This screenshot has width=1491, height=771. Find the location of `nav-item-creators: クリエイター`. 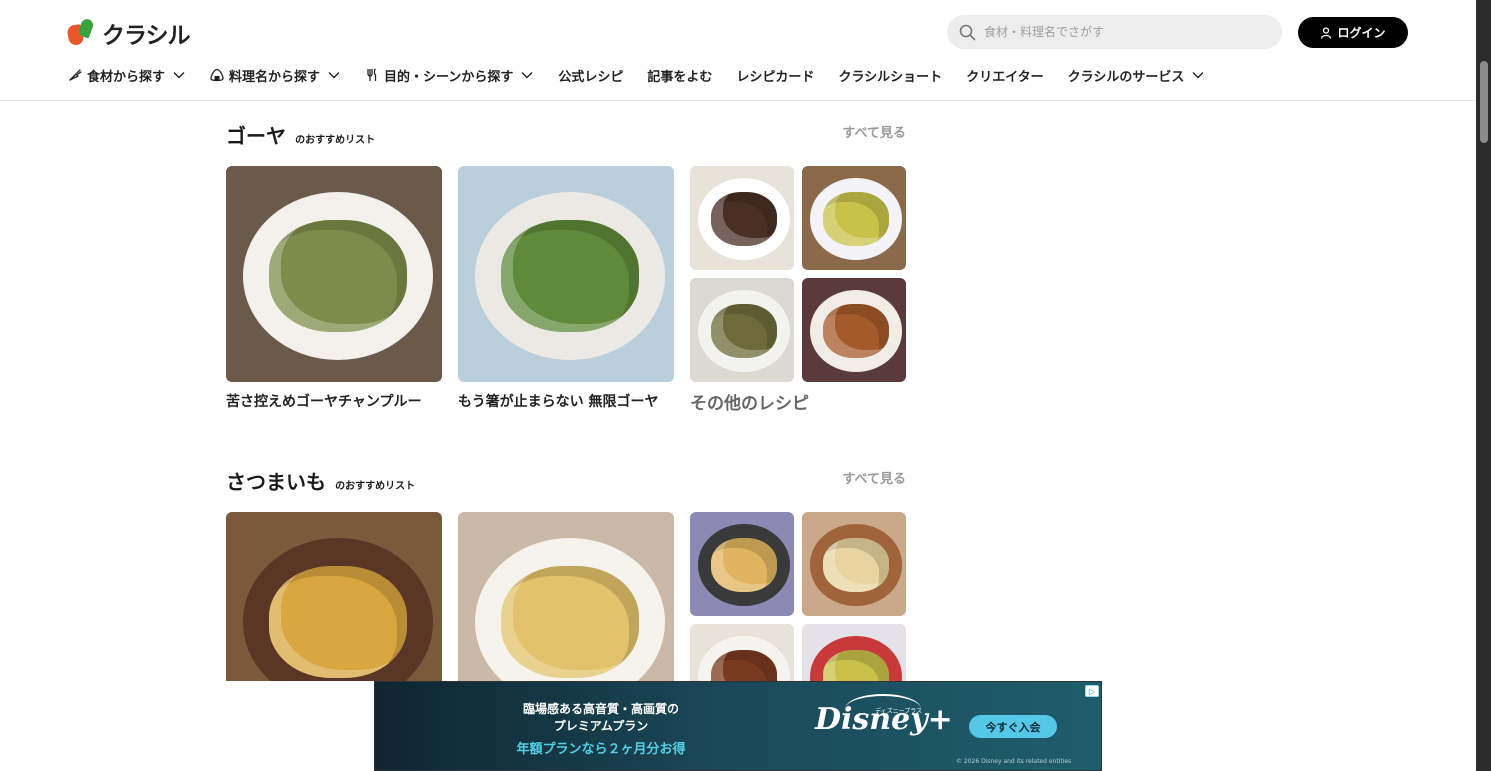

nav-item-creators: クリエイター is located at coordinates (1004, 75).